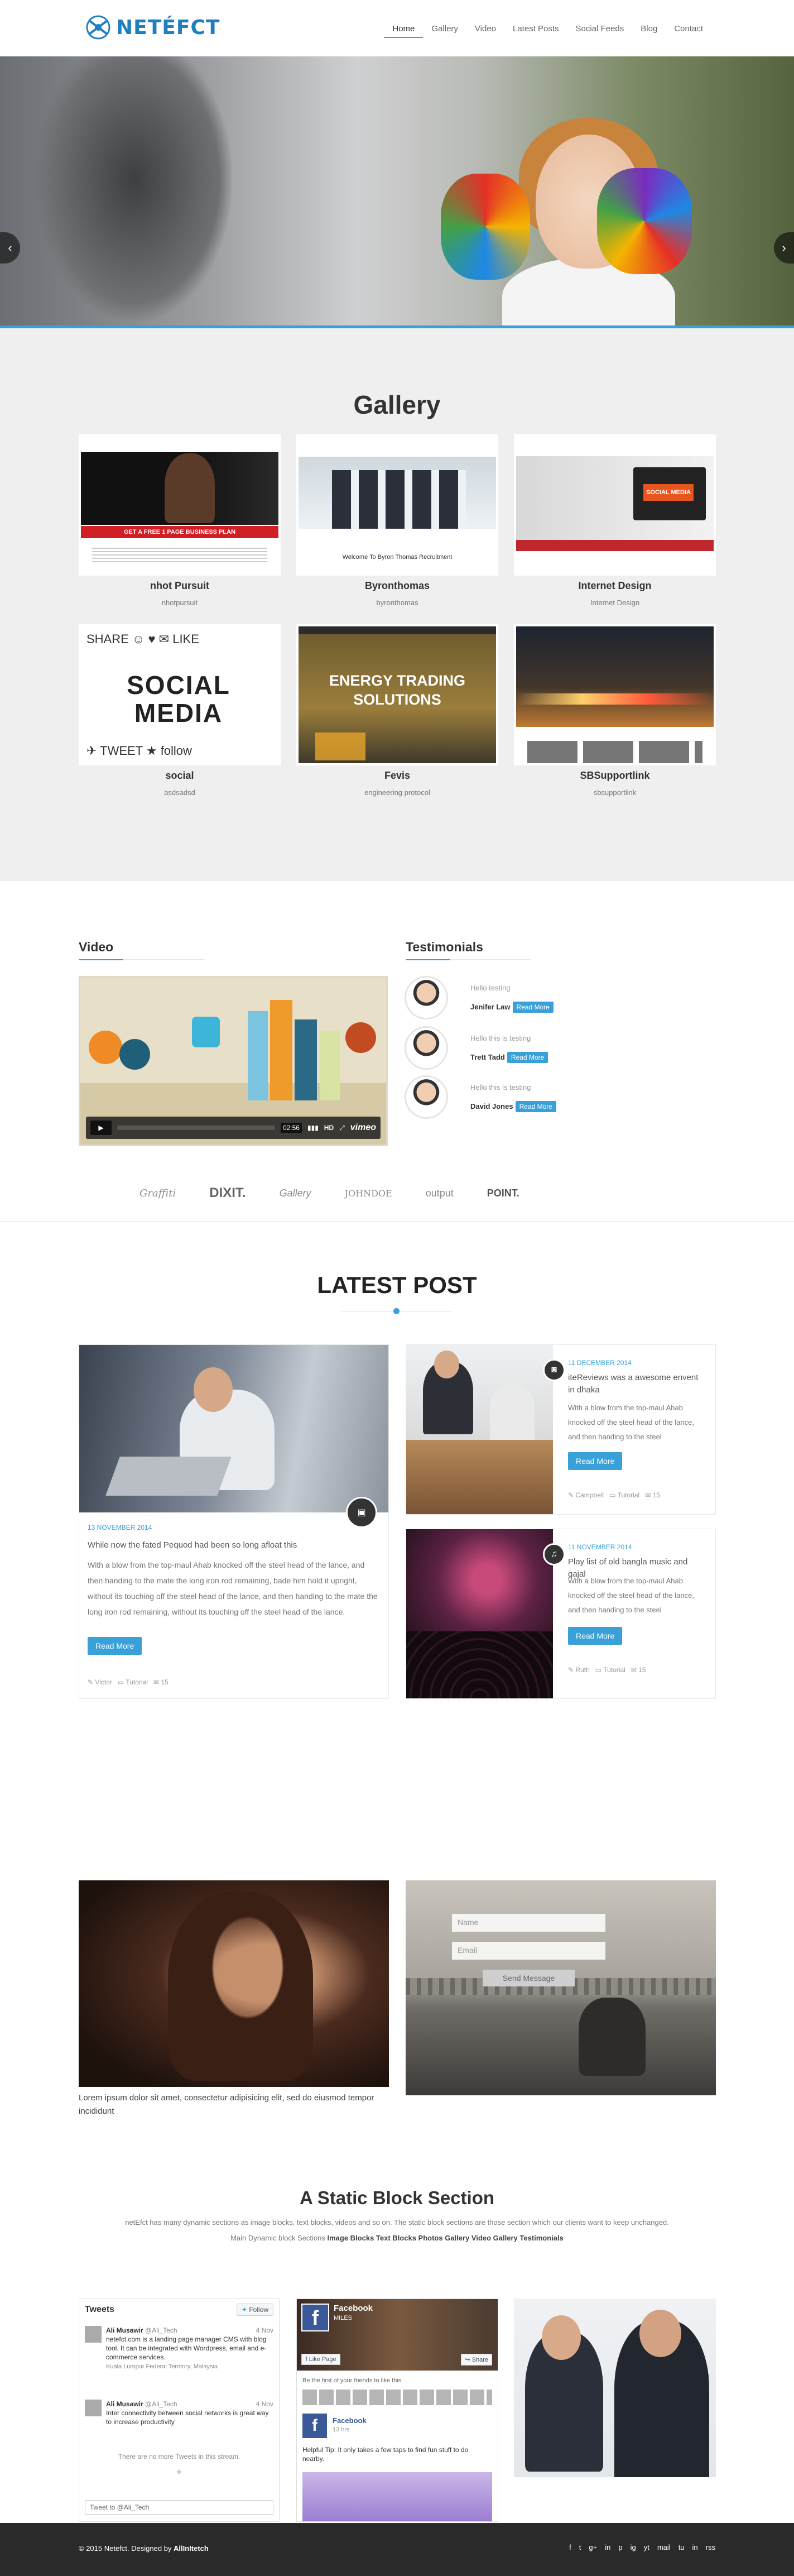  Describe the element at coordinates (233, 1061) in the screenshot. I see `video-player: ▶ 02:56 ▮▮▮ HD ⤢ vimeo` at that location.